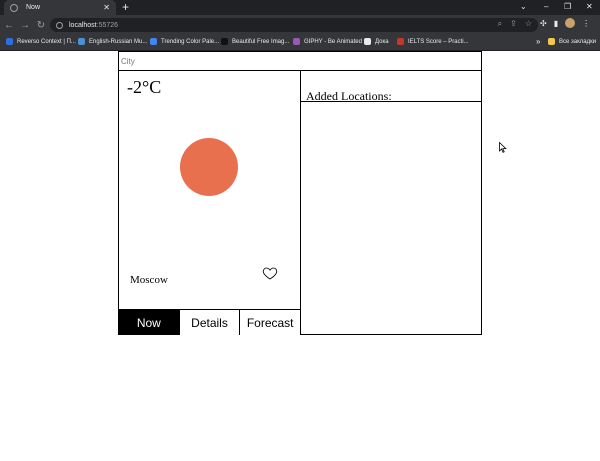  What do you see at coordinates (578, 41) in the screenshot?
I see `all-bookmarks-label: Все закладки` at bounding box center [578, 41].